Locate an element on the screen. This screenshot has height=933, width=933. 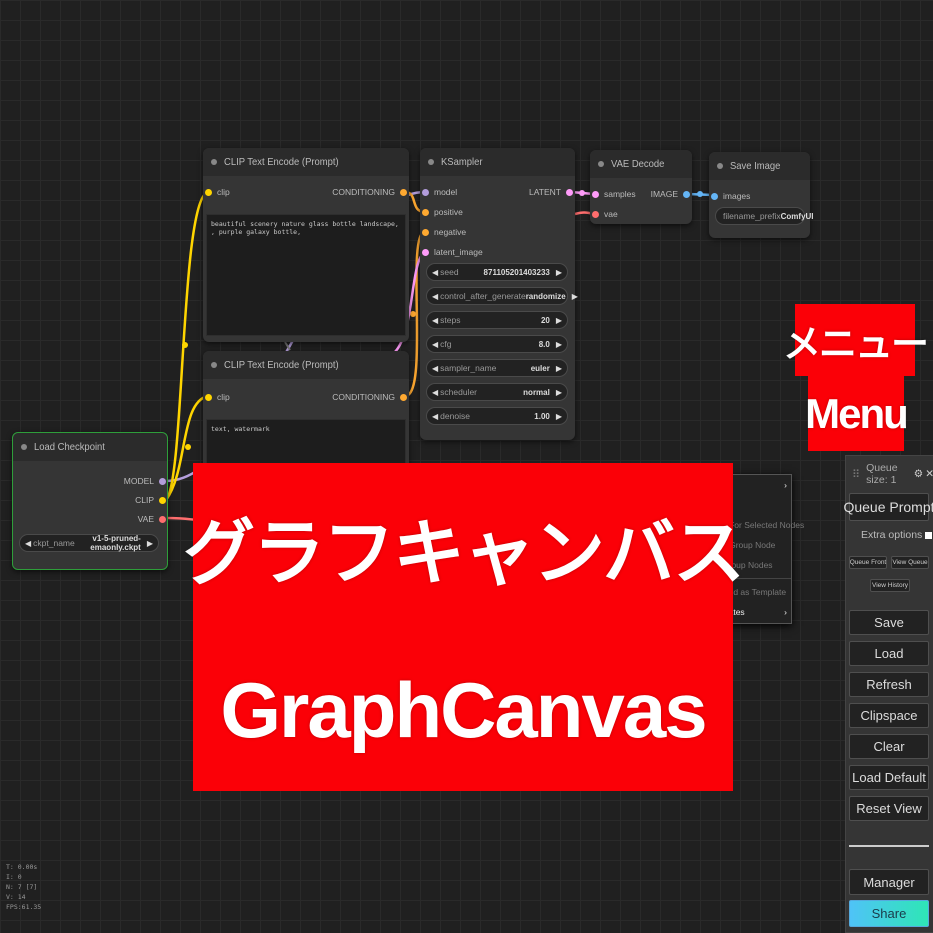
queue-prompt-button: Queue Prompt is located at coordinates (888, 507).